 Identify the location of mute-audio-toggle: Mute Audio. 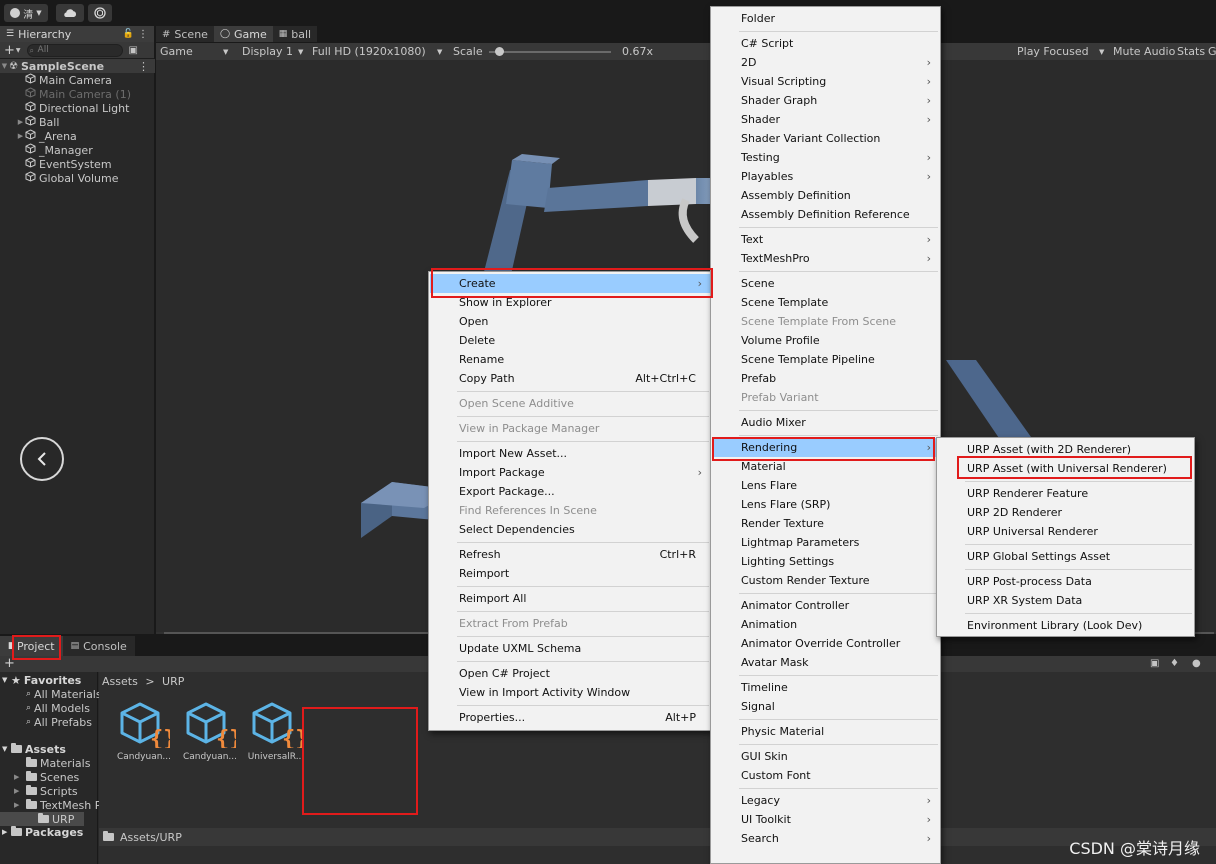
(1144, 51).